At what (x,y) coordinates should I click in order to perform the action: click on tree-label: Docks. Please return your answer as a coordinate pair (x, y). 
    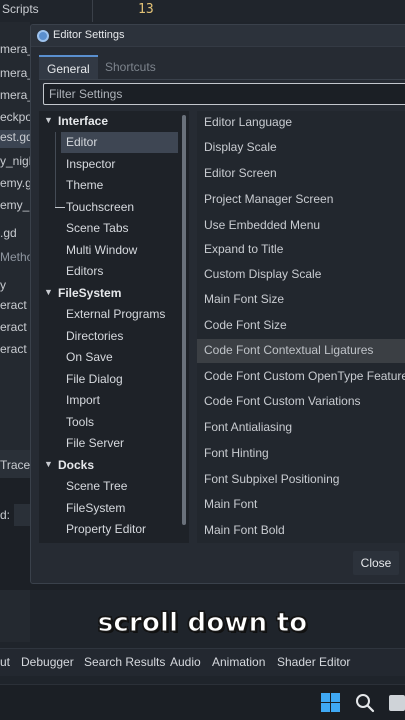
    Looking at the image, I should click on (76, 465).